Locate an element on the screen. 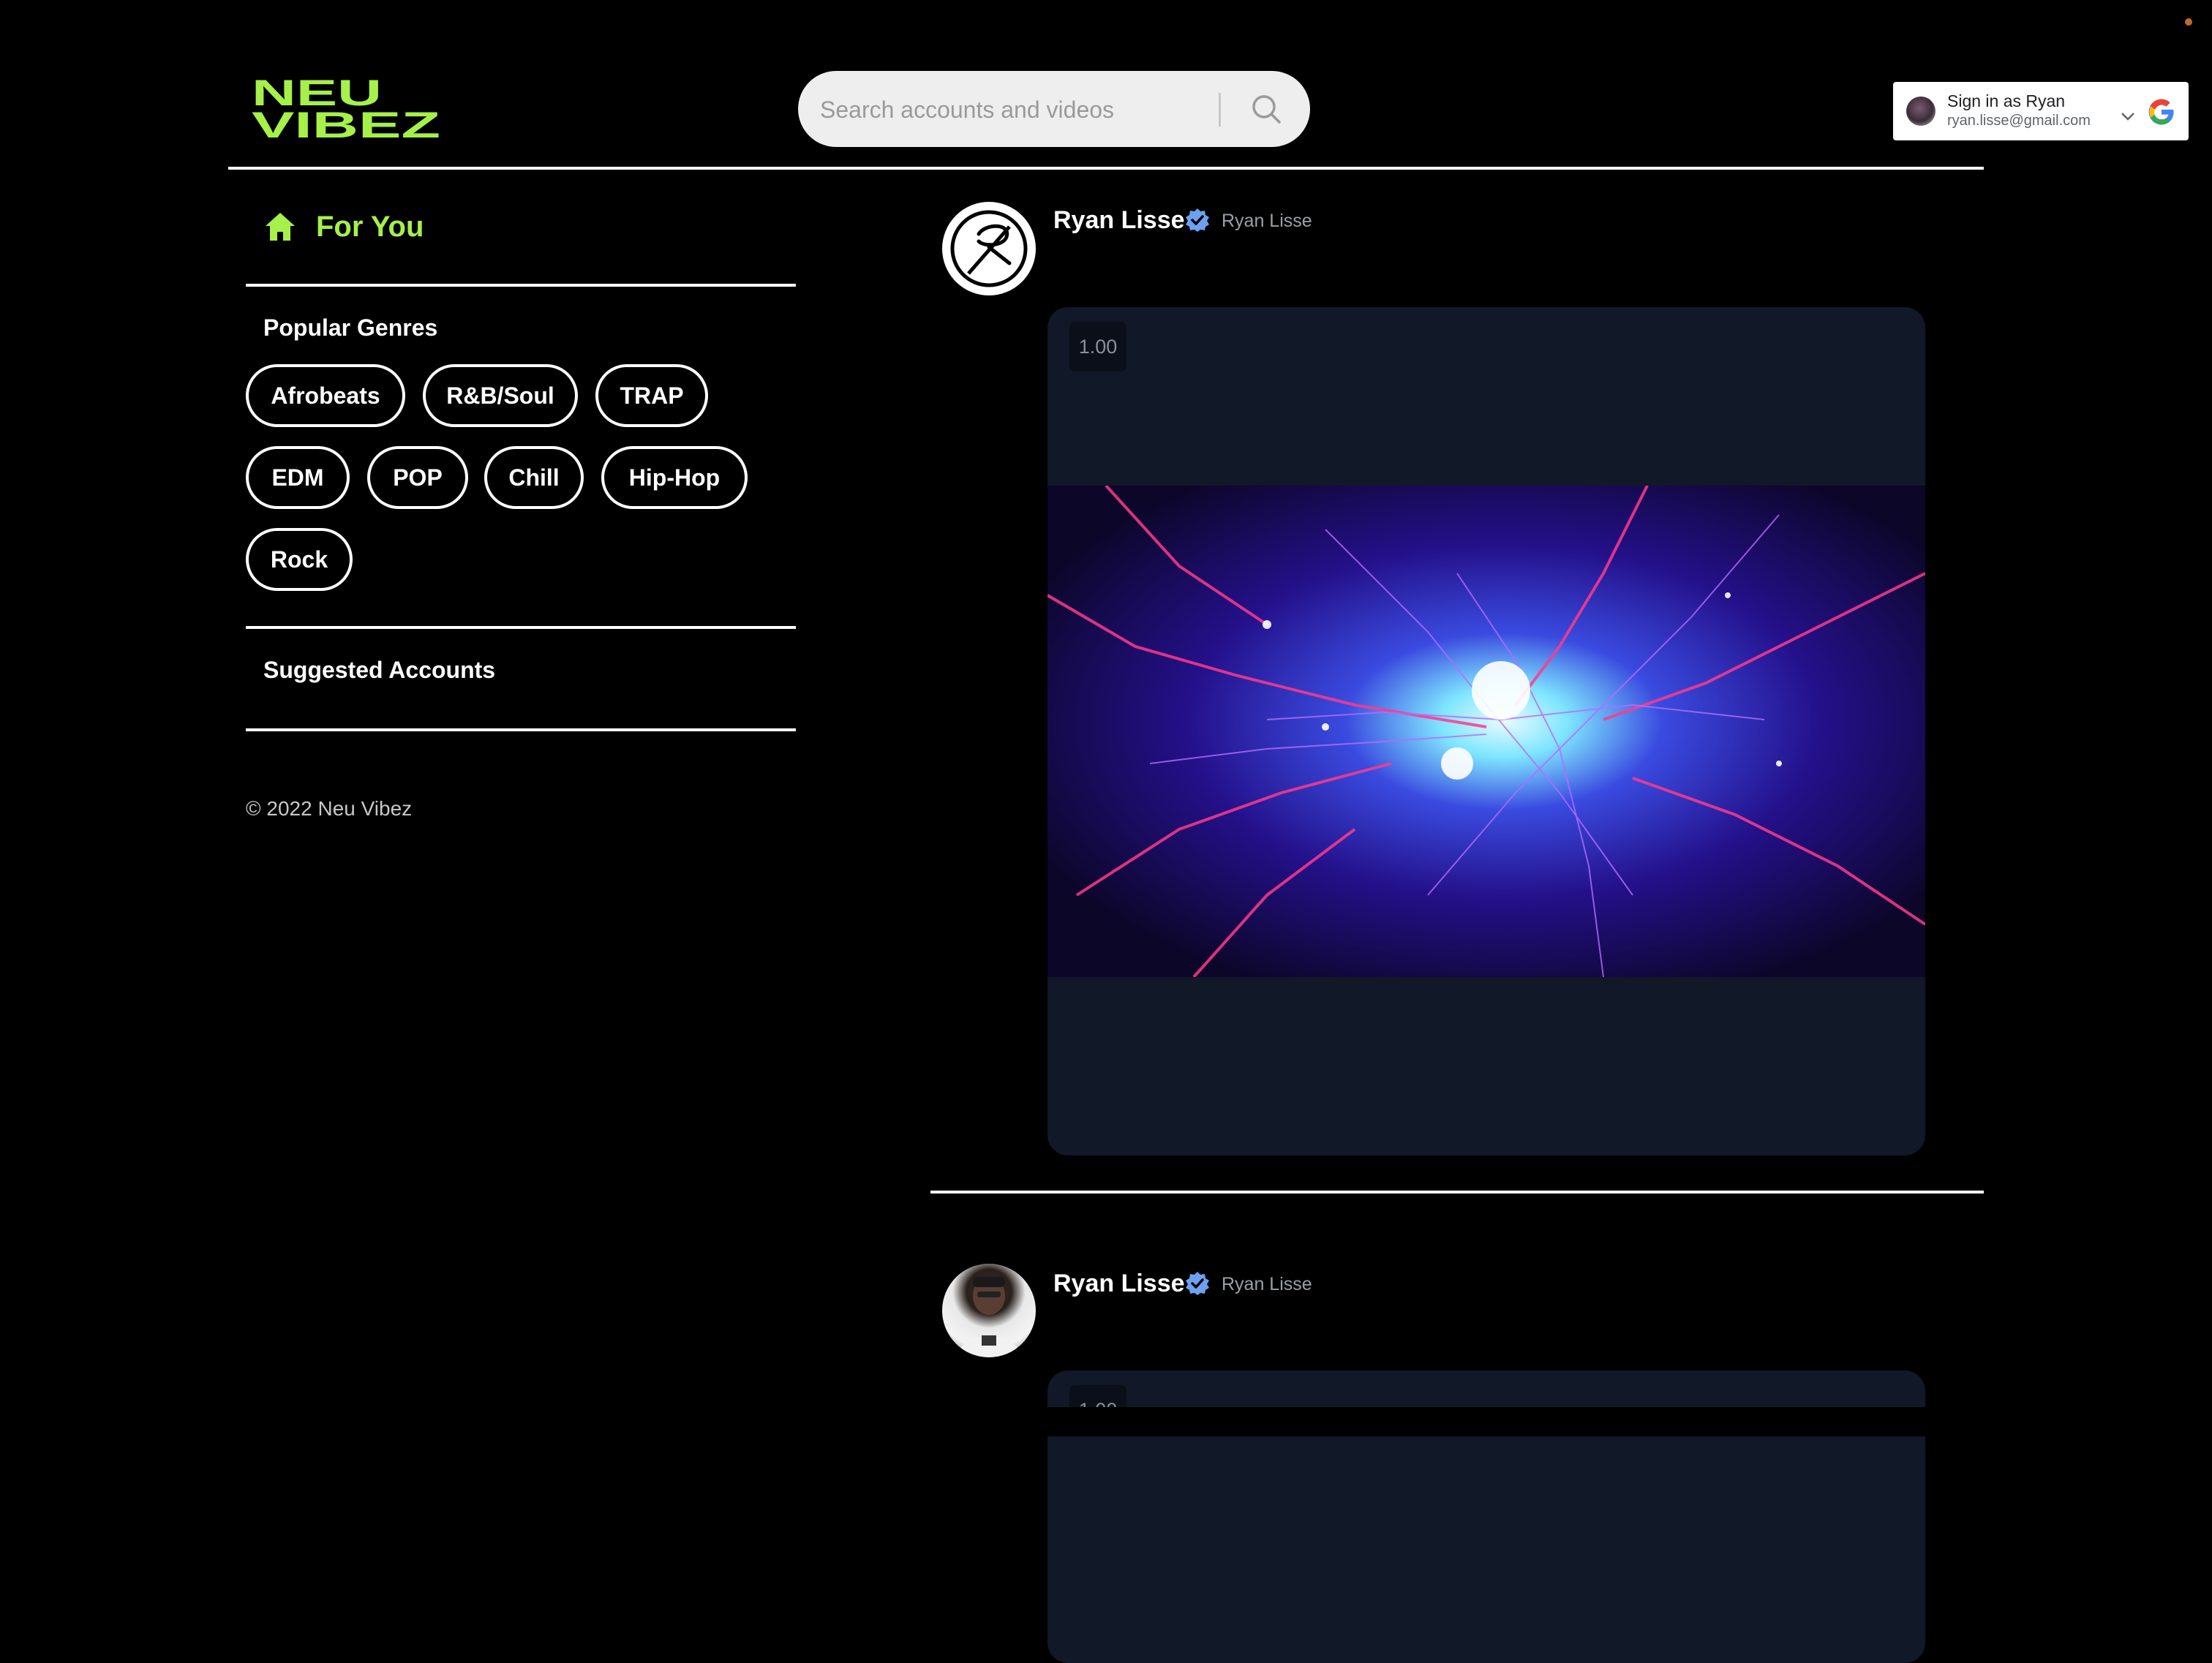 Image resolution: width=2212 pixels, height=1663 pixels. video-frame is located at coordinates (1486, 731).